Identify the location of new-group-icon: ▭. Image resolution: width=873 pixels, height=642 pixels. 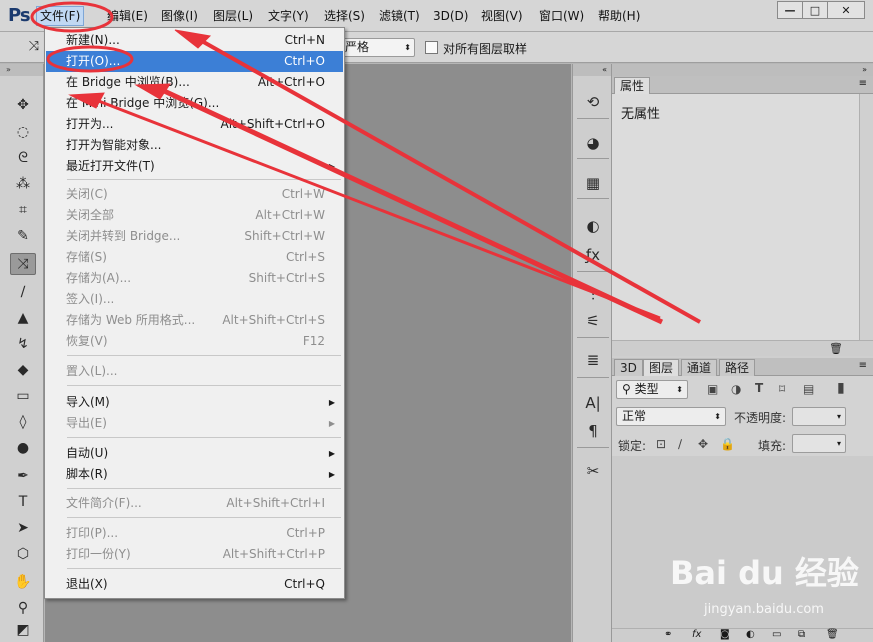
(776, 634).